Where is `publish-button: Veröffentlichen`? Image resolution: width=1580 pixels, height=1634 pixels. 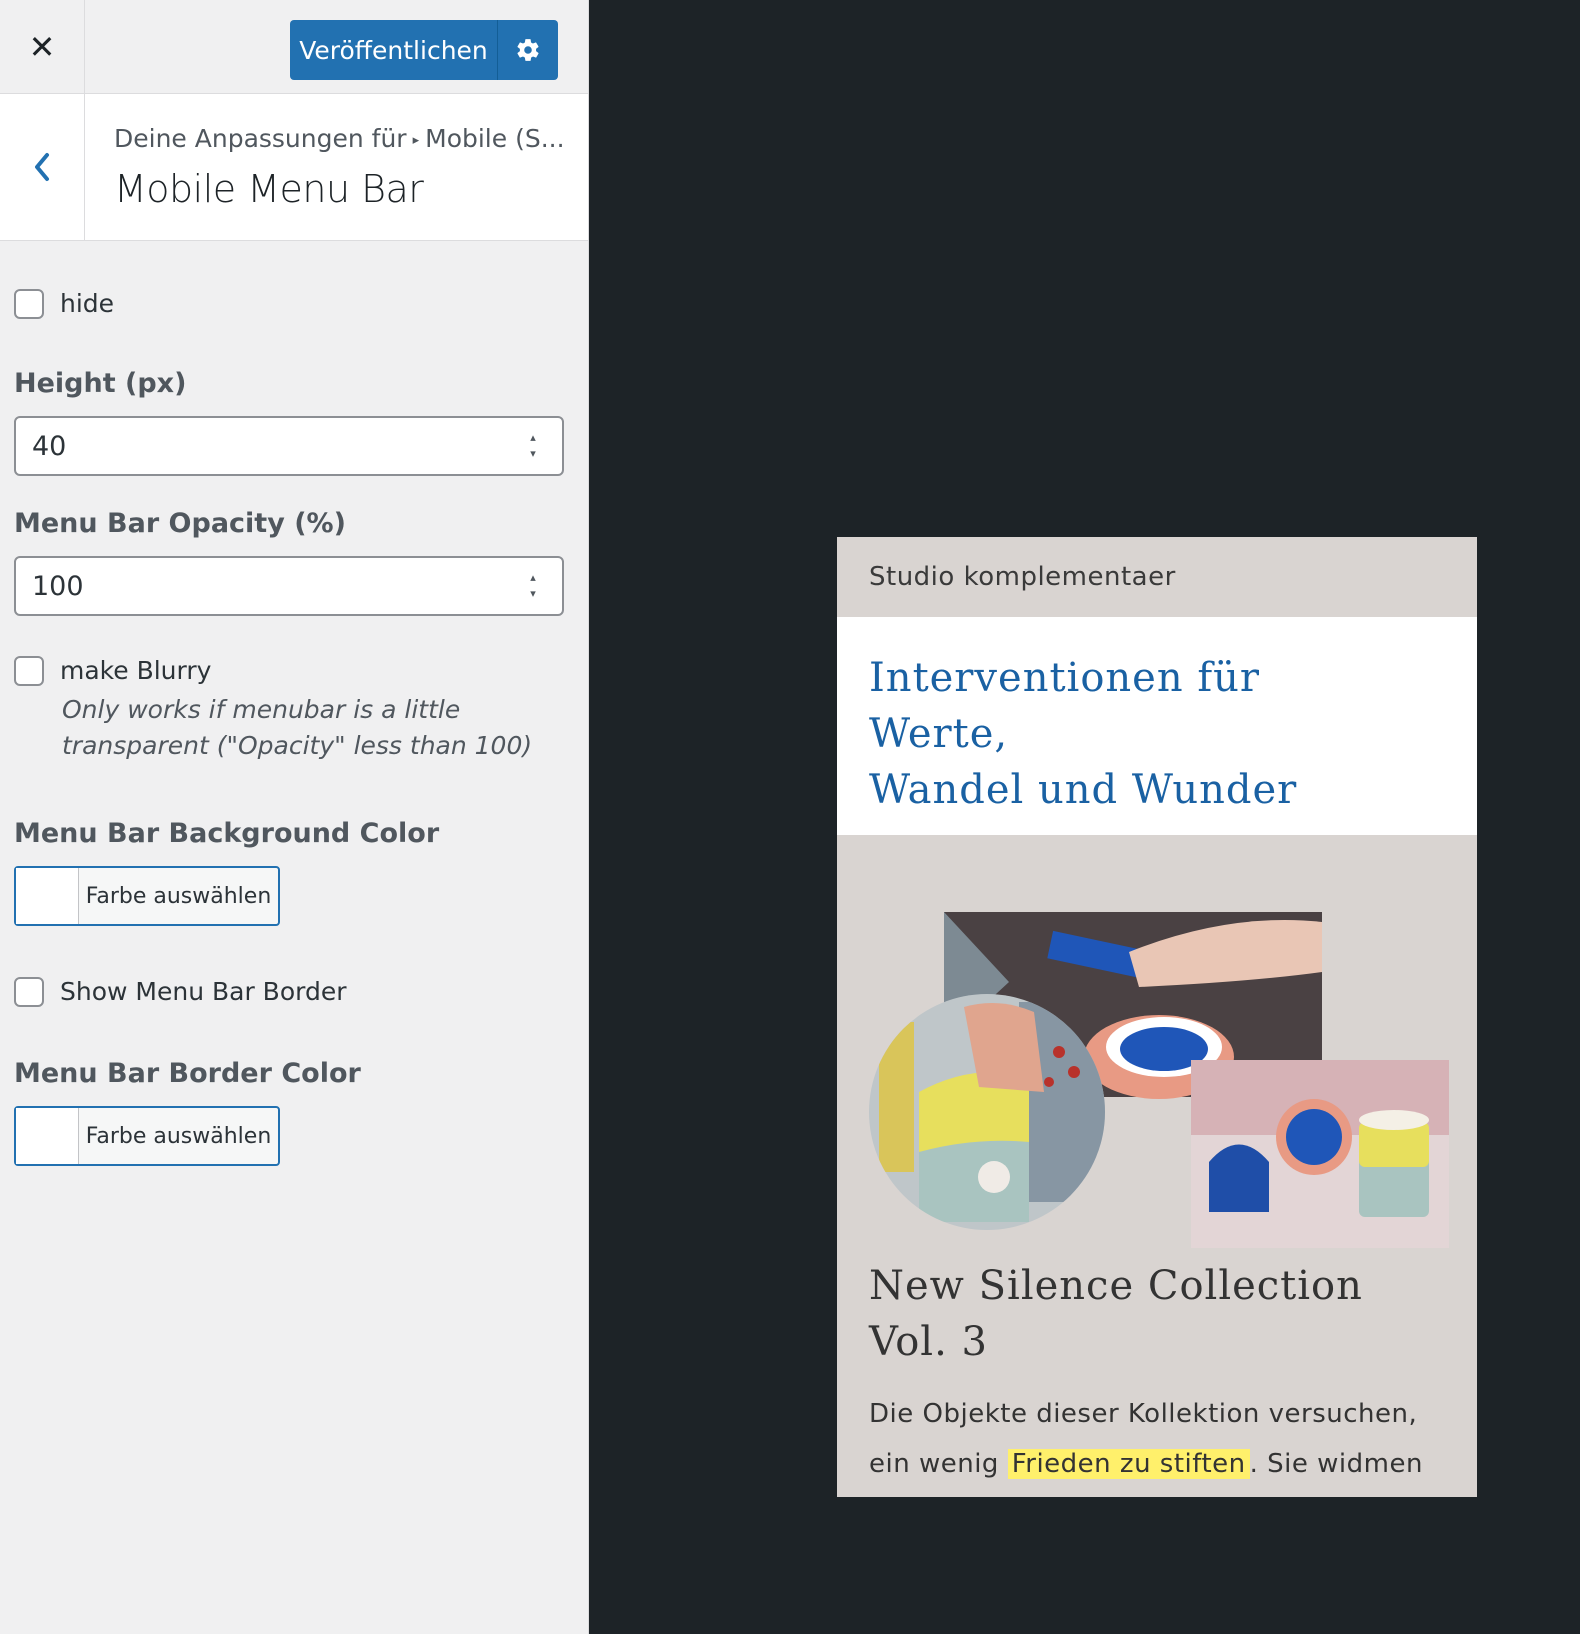 publish-button: Veröffentlichen is located at coordinates (394, 50).